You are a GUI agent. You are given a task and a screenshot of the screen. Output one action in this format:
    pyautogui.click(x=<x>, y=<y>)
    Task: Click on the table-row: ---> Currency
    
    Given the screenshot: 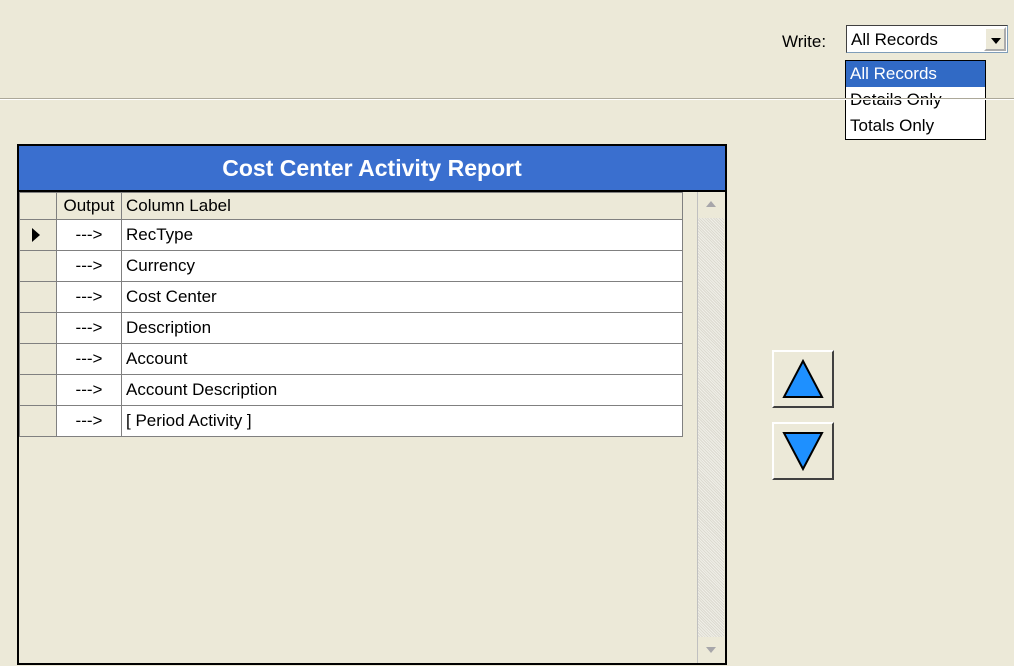 What is the action you would take?
    pyautogui.click(x=351, y=266)
    